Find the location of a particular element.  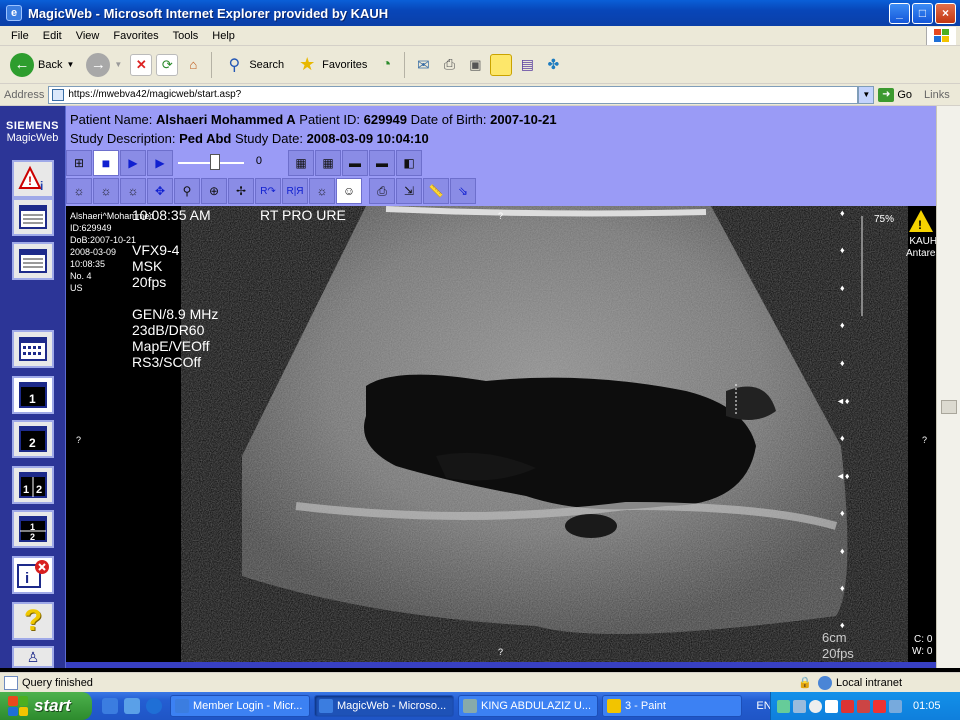

zoom-level: 75% is located at coordinates (884, 219).